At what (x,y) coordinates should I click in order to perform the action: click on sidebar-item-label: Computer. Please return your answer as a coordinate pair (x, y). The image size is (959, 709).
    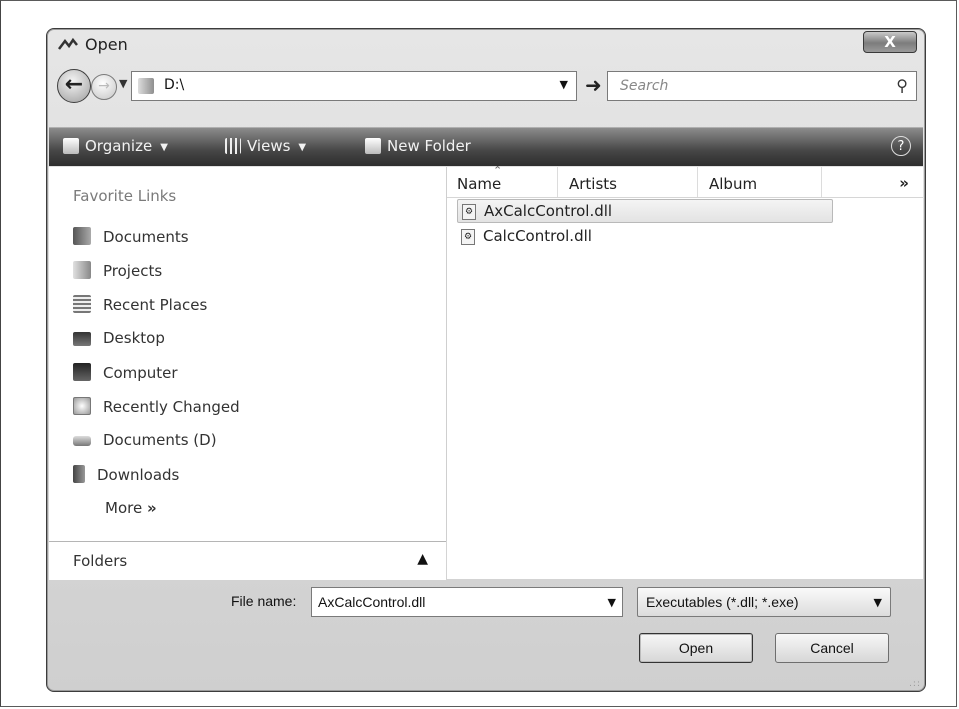
    Looking at the image, I should click on (140, 373).